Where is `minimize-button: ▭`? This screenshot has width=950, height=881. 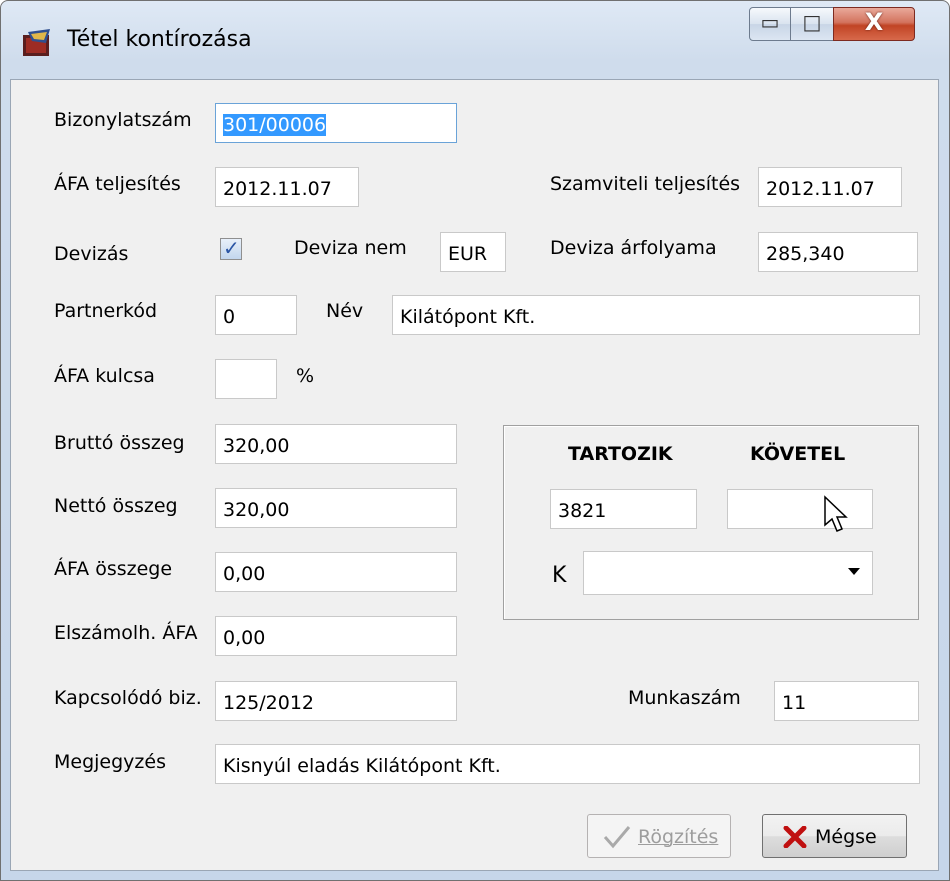
minimize-button: ▭ is located at coordinates (770, 24).